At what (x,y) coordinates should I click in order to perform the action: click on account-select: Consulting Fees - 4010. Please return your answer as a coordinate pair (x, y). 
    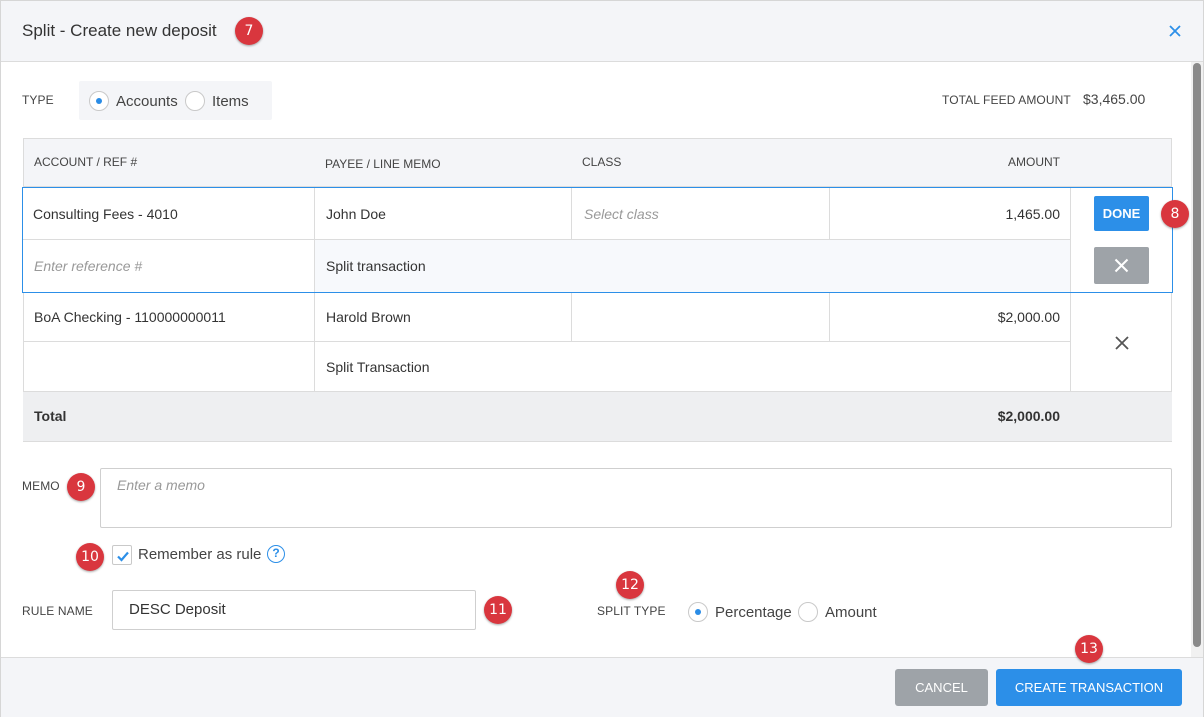
    Looking at the image, I should click on (105, 214).